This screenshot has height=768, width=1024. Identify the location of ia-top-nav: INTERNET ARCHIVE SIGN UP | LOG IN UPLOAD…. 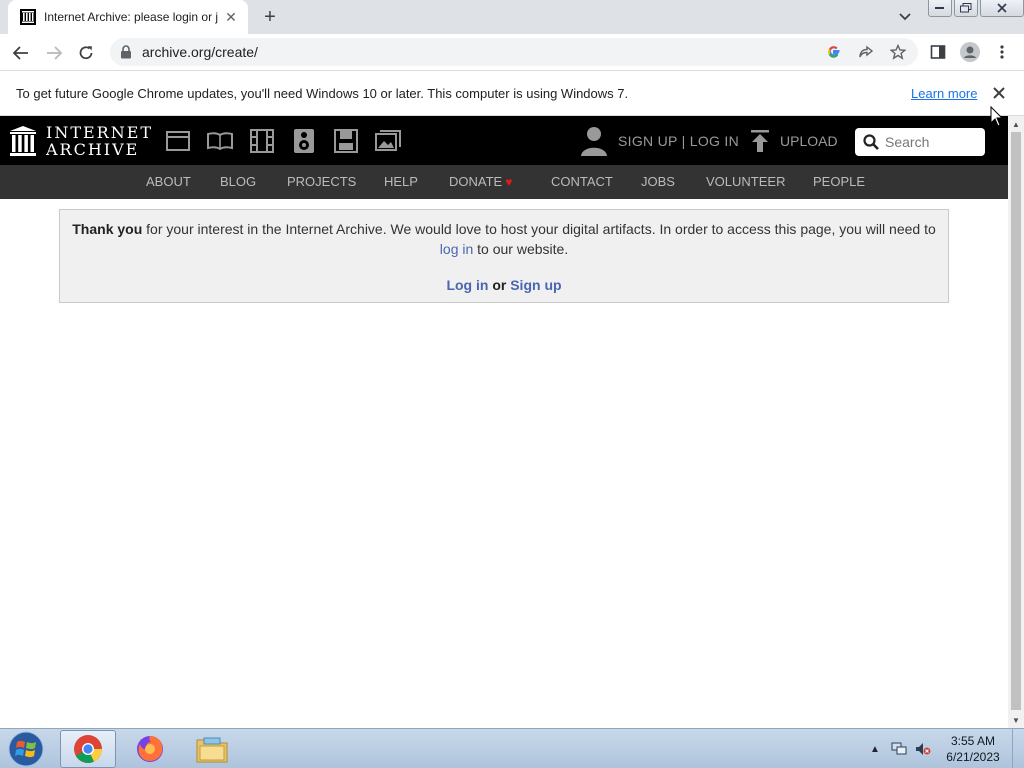
(504, 140).